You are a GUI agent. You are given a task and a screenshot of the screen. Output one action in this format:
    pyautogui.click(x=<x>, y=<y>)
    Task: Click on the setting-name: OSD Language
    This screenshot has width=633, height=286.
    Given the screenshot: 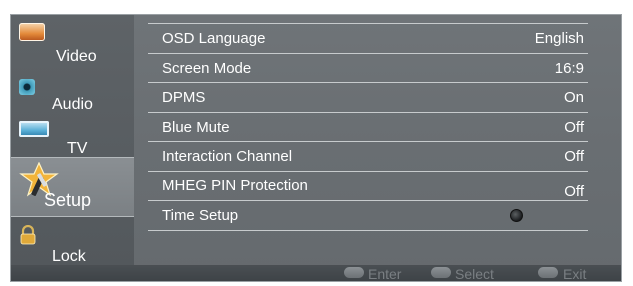 What is the action you would take?
    pyautogui.click(x=214, y=38)
    